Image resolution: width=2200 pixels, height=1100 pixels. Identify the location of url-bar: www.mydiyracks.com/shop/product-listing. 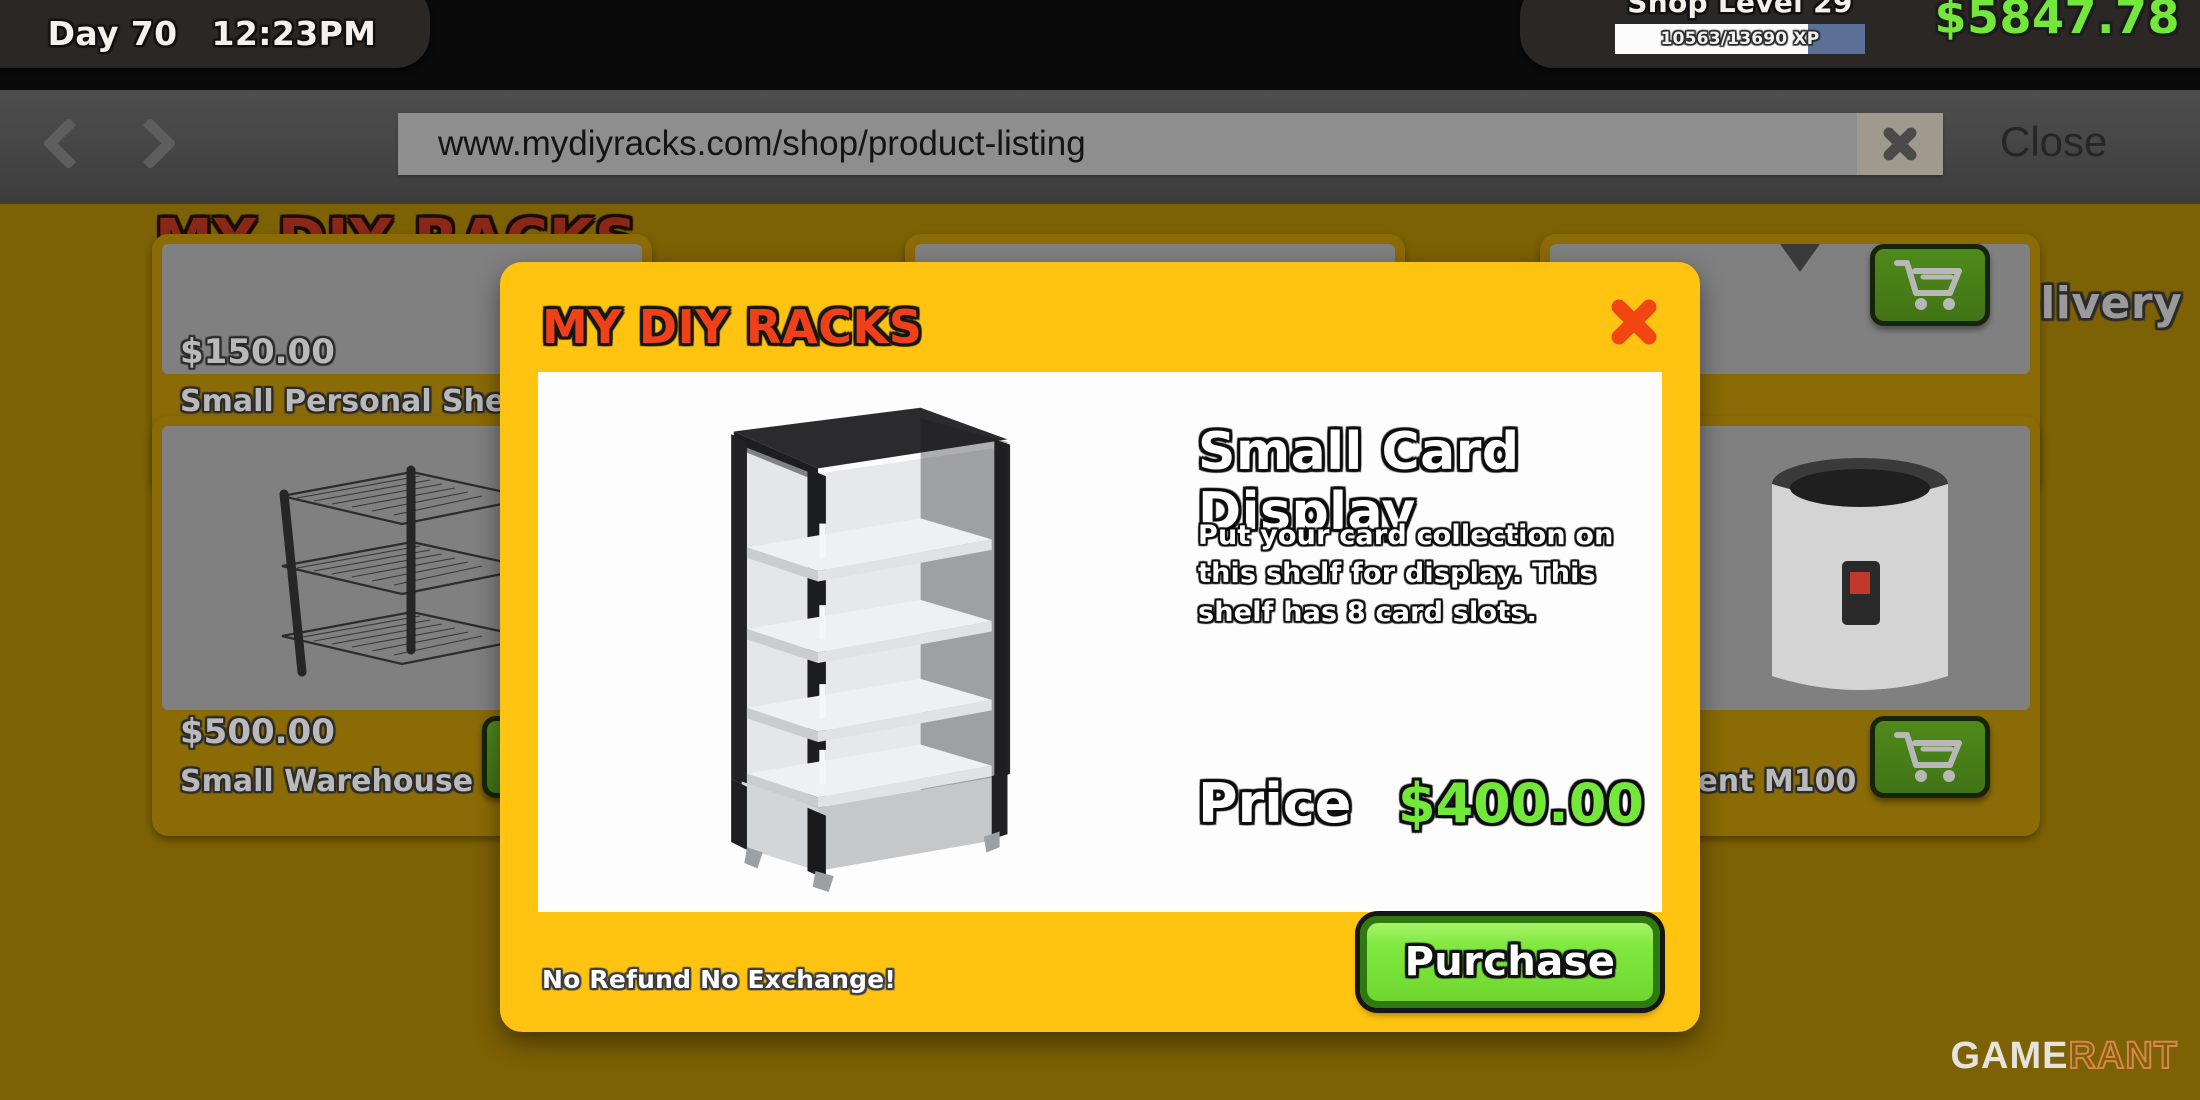
(1170, 144).